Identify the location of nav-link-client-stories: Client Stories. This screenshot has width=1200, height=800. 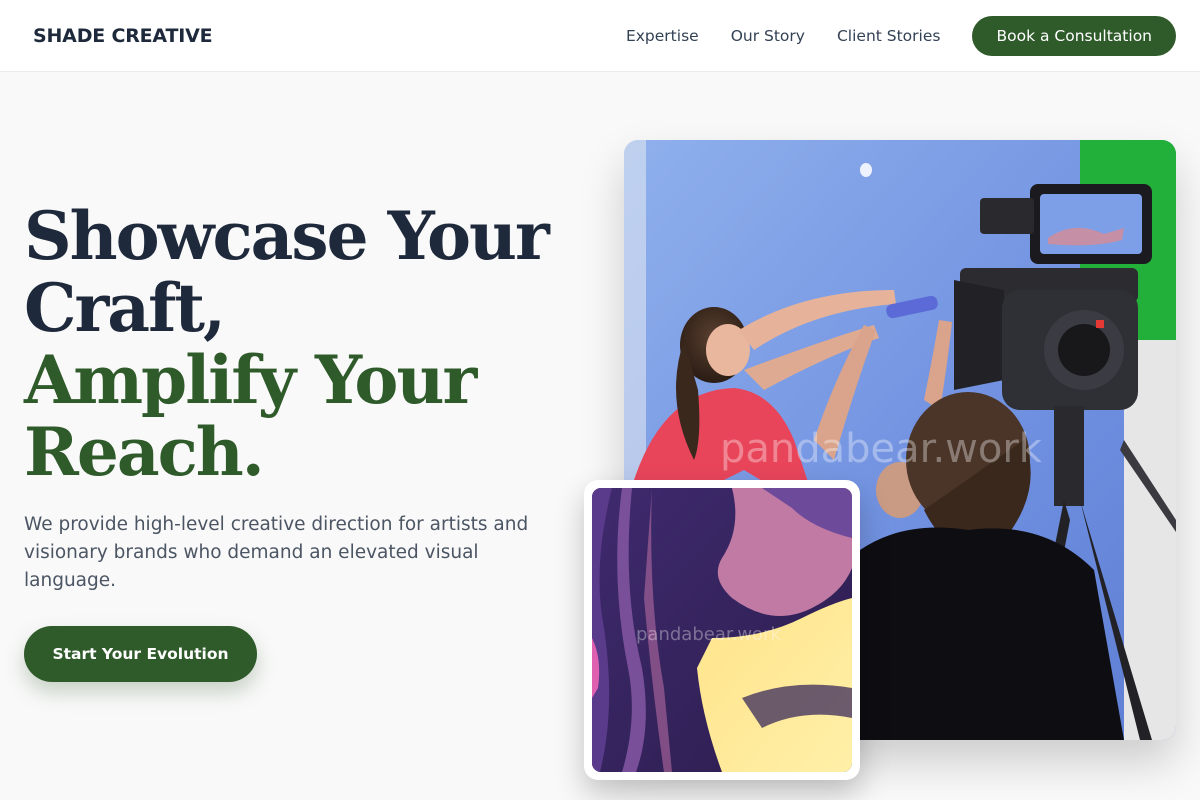
(889, 36).